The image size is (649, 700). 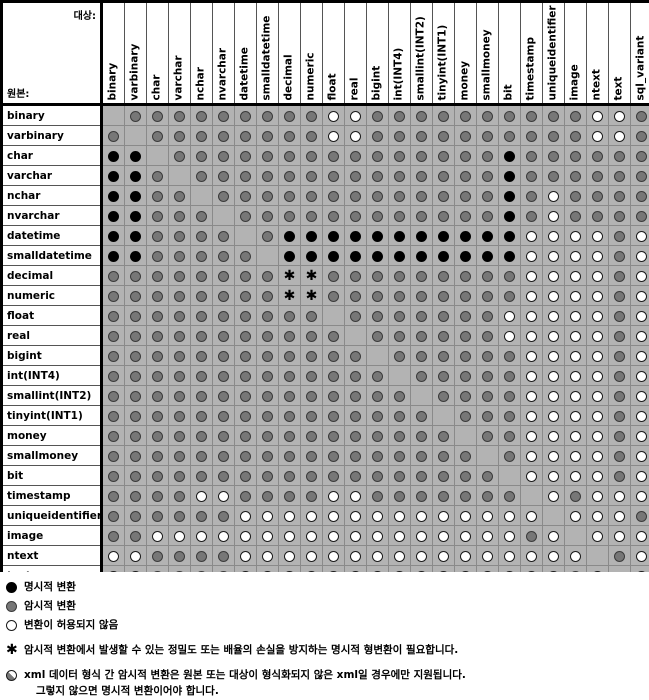 What do you see at coordinates (354, 88) in the screenshot?
I see `column-header-label: real` at bounding box center [354, 88].